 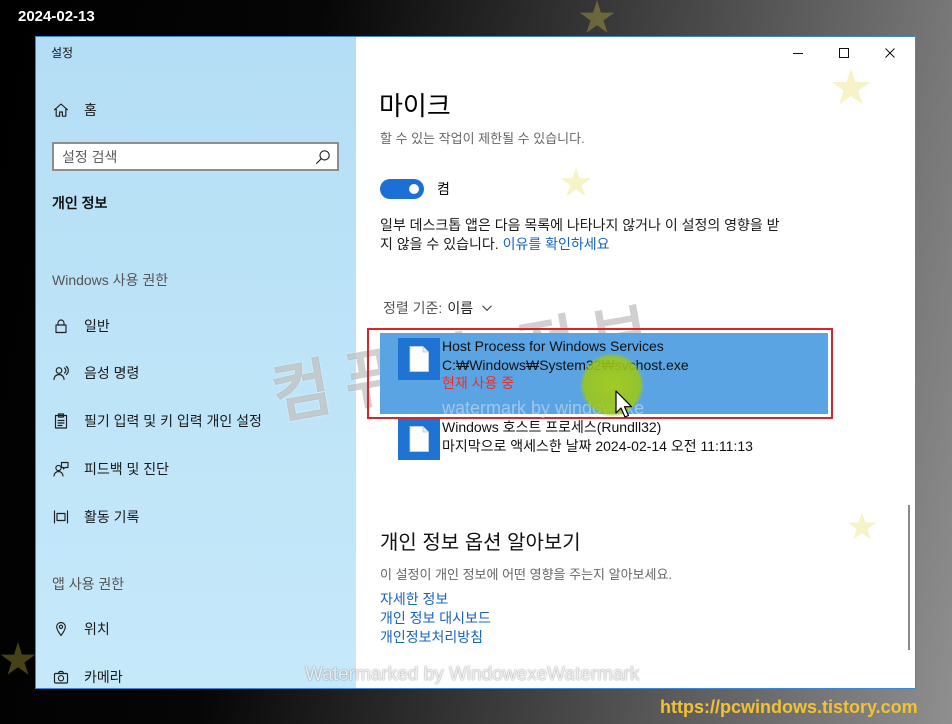 I want to click on close-icon, so click(x=890, y=53).